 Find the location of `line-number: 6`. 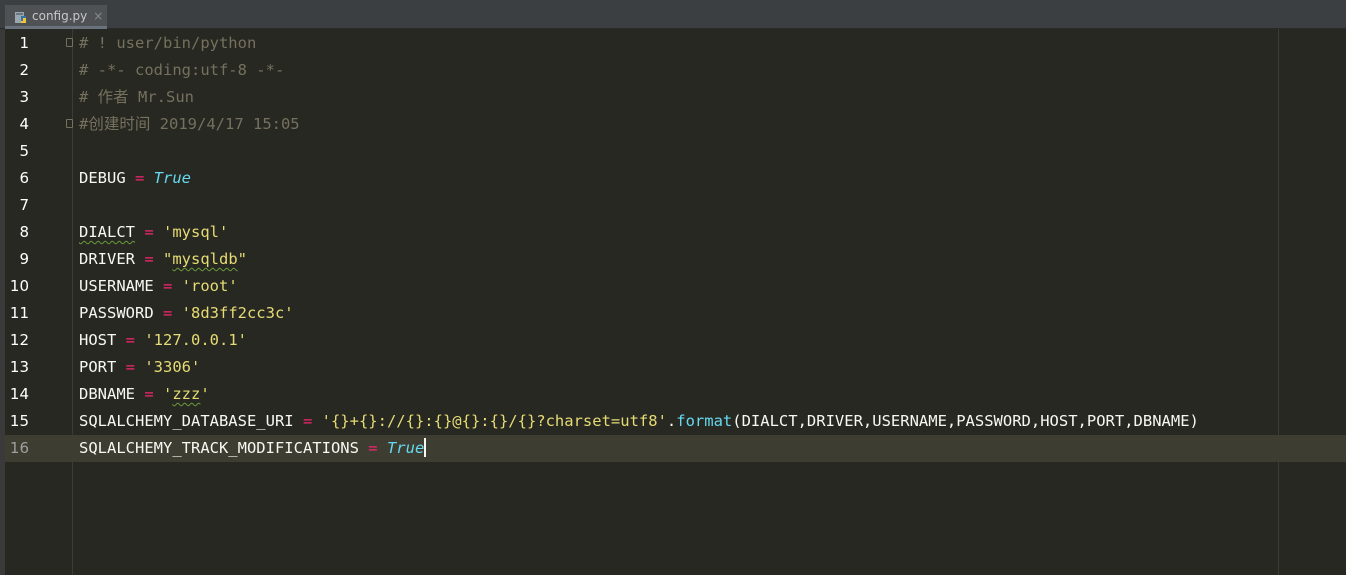

line-number: 6 is located at coordinates (24, 178).